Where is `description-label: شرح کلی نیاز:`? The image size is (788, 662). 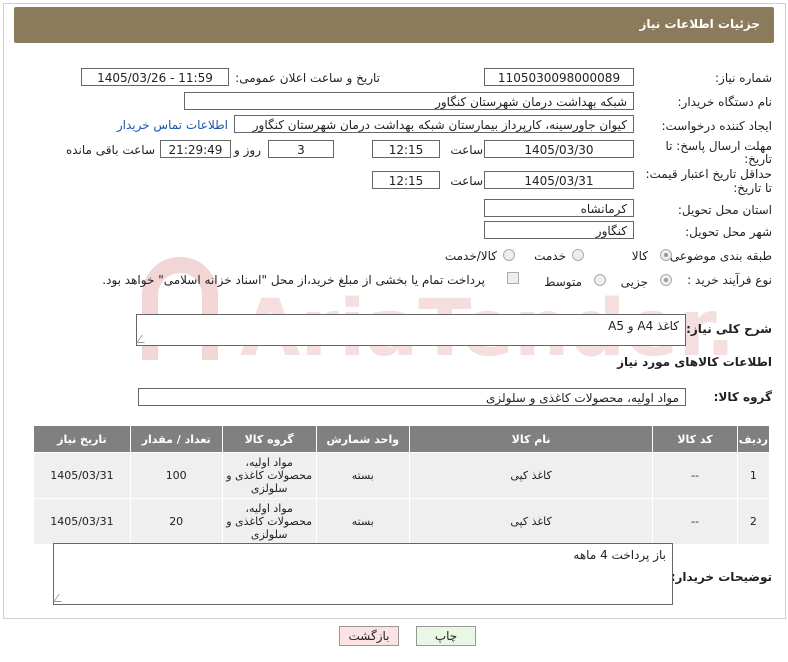
description-label: شرح کلی نیاز: is located at coordinates (729, 329).